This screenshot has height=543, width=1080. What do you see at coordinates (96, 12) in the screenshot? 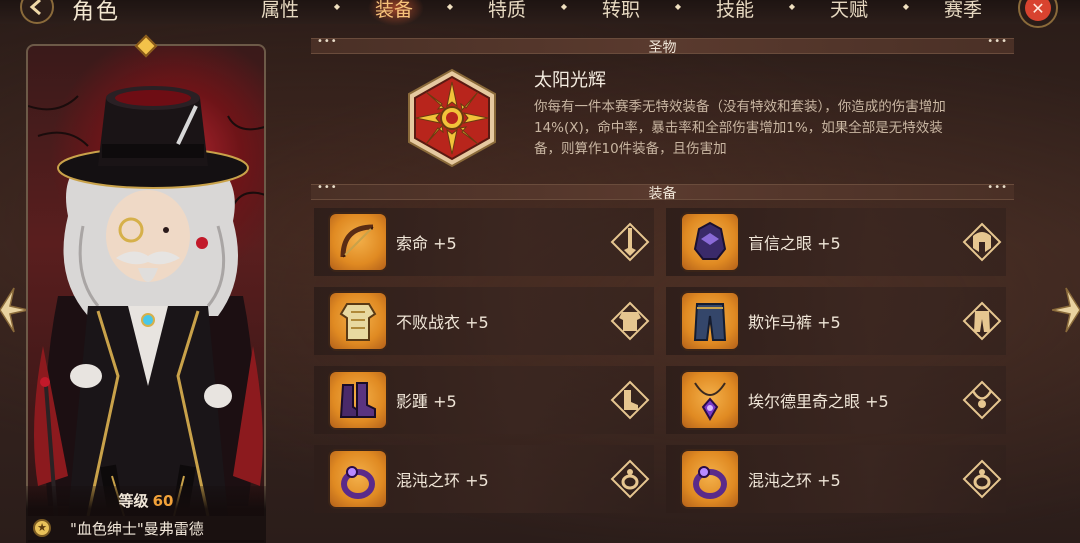
I see `page-title: 角色` at bounding box center [96, 12].